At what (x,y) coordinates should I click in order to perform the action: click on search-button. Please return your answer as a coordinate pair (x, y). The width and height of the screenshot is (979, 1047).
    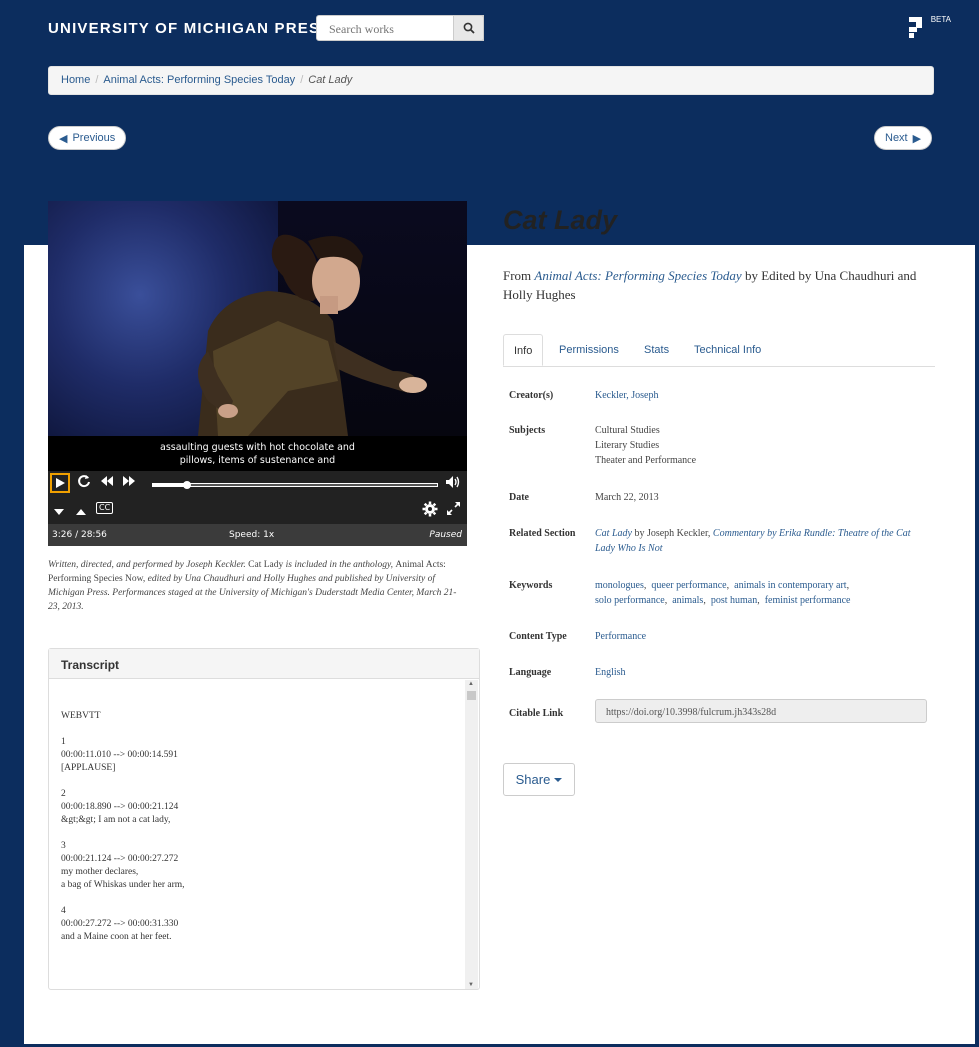
    Looking at the image, I should click on (468, 28).